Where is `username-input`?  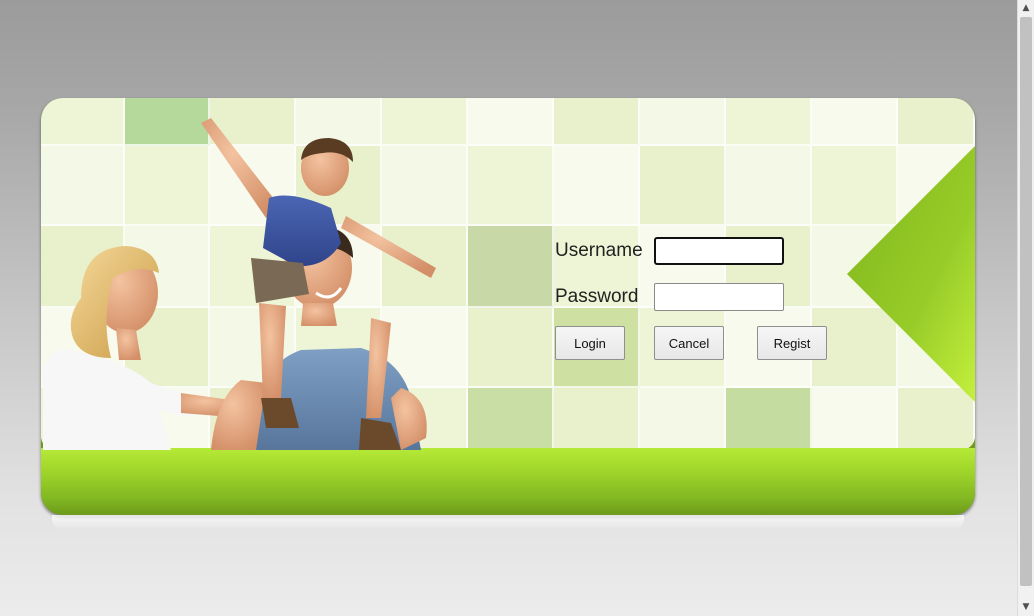 username-input is located at coordinates (719, 251).